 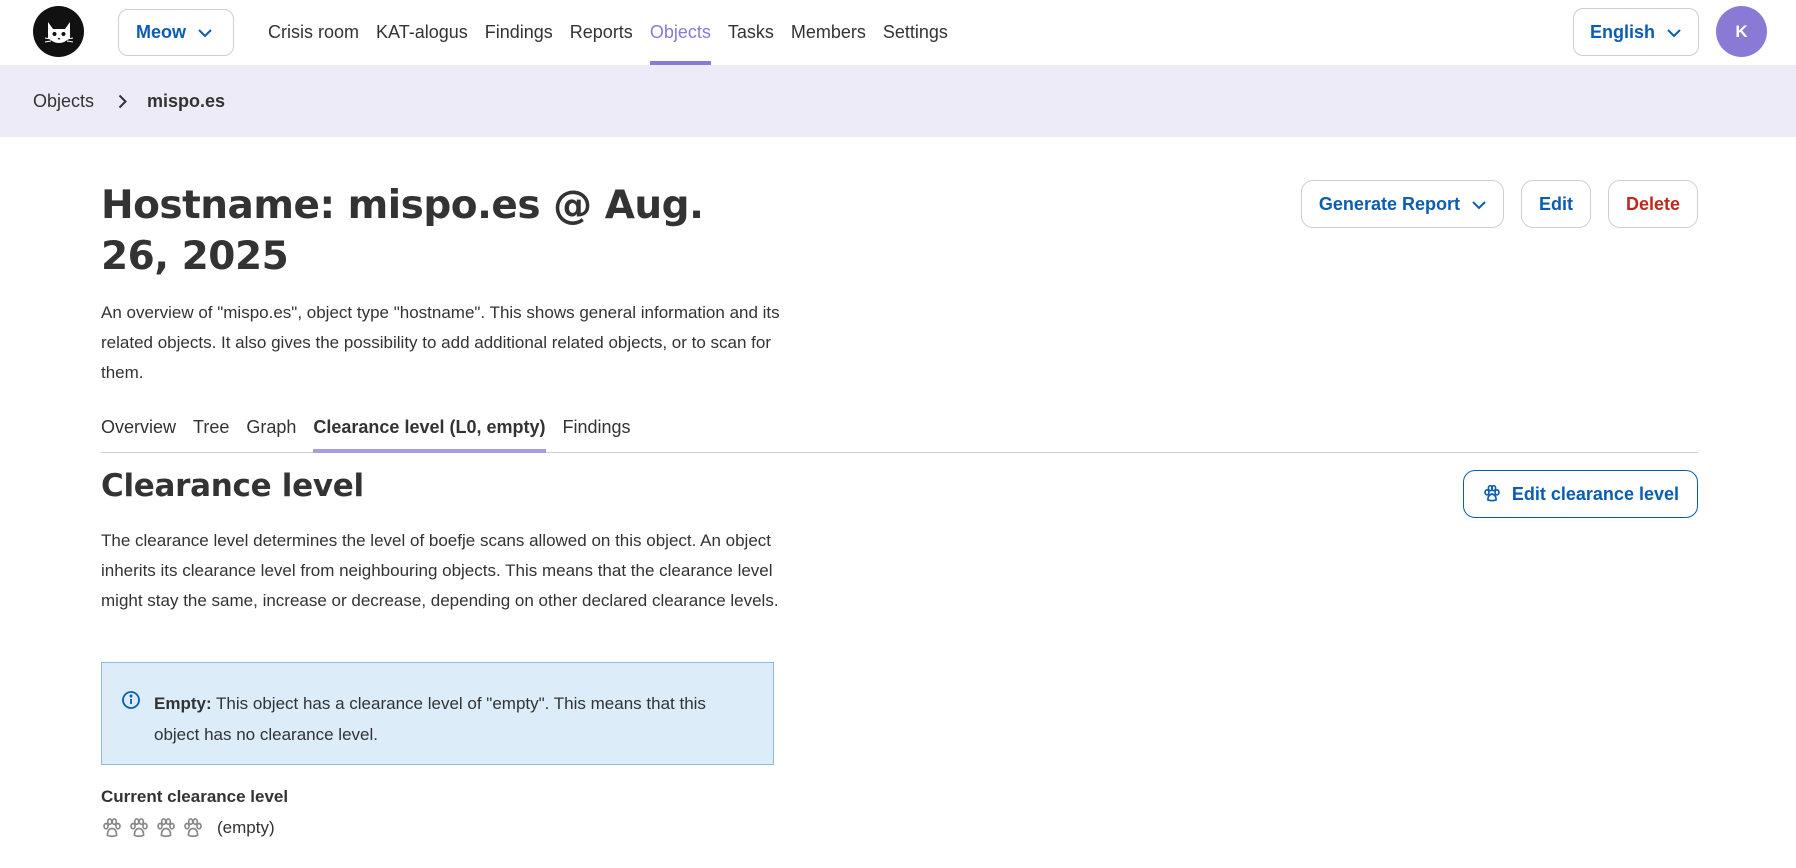 I want to click on breadcrumb: Objects mispo.es, so click(x=898, y=101).